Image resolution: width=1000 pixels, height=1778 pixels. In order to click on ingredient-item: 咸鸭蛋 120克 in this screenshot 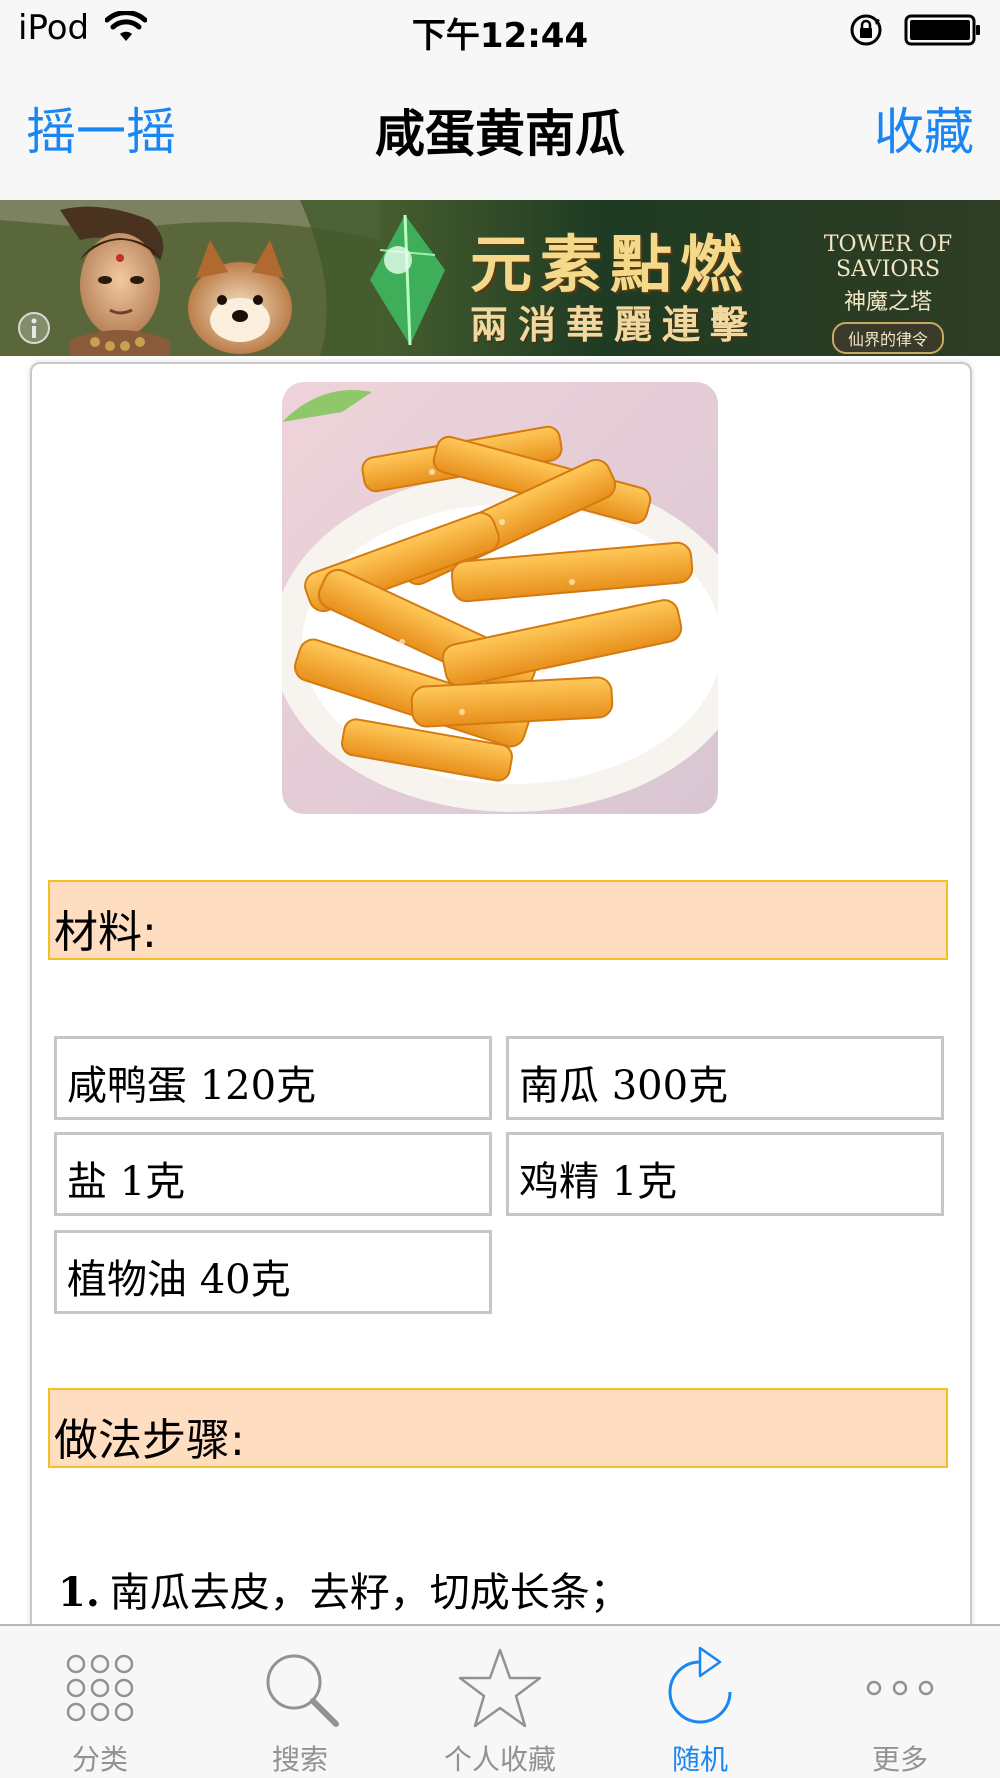, I will do `click(273, 1078)`.